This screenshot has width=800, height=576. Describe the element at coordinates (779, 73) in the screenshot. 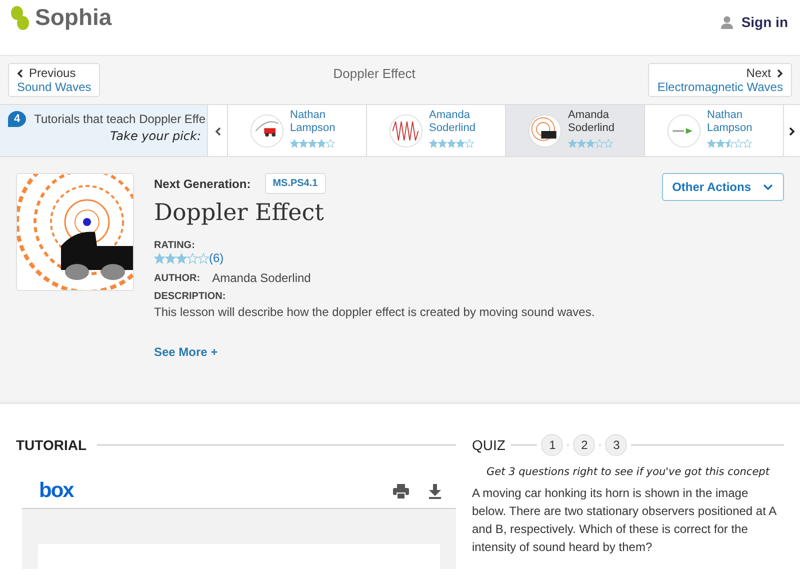

I see `chevron-right-icon` at that location.